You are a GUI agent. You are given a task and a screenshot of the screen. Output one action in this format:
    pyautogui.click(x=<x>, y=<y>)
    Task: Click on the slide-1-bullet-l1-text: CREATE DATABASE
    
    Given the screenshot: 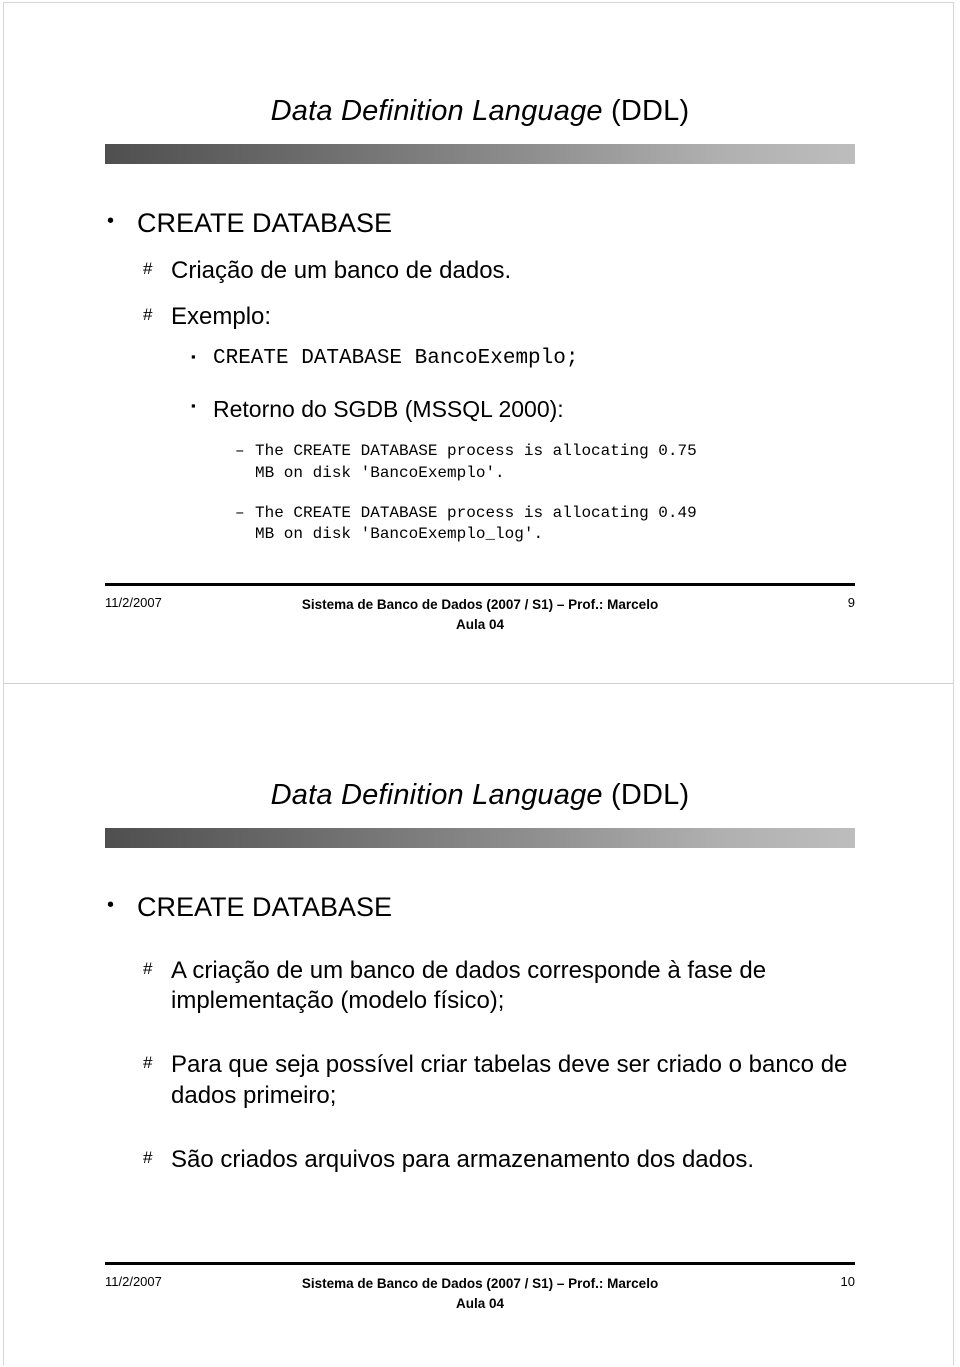 What is the action you would take?
    pyautogui.click(x=265, y=223)
    